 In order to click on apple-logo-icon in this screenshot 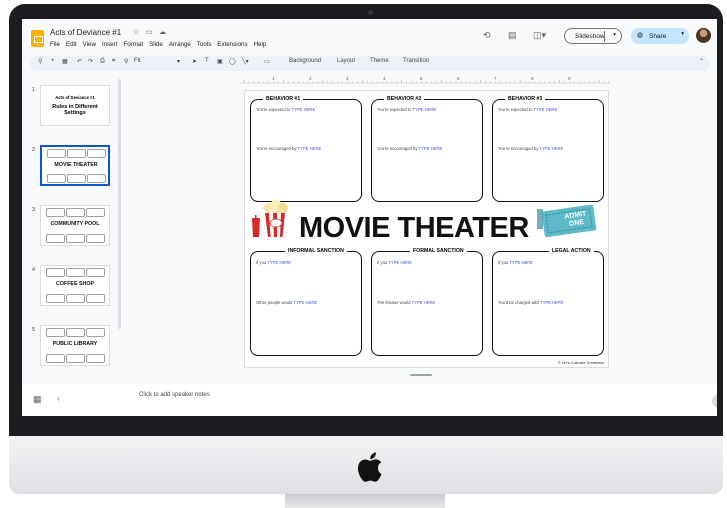, I will do `click(369, 467)`.